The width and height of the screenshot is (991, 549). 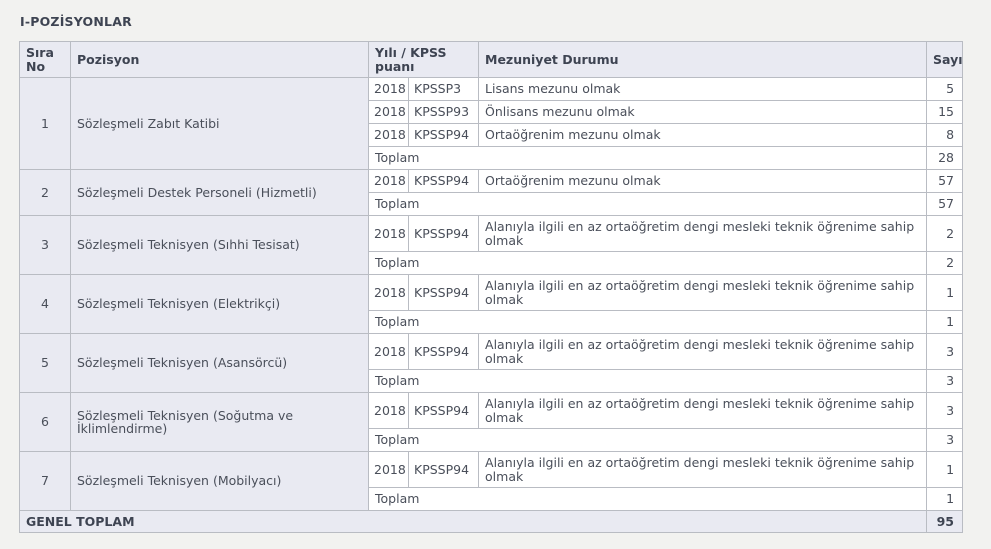 I want to click on header-sayi: Sayı, so click(x=945, y=59).